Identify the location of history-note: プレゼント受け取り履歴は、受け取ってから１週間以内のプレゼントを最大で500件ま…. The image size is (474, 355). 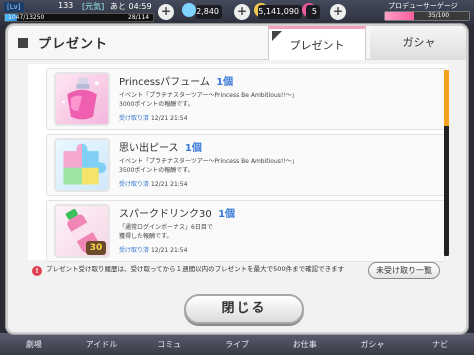
(195, 269).